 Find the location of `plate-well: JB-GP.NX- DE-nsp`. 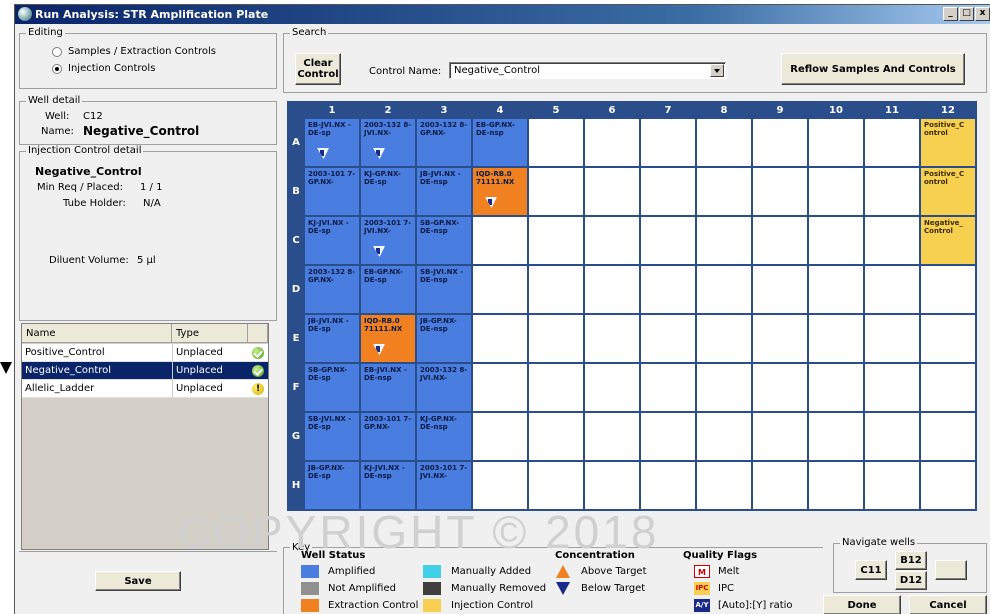

plate-well: JB-GP.NX- DE-nsp is located at coordinates (444, 338).